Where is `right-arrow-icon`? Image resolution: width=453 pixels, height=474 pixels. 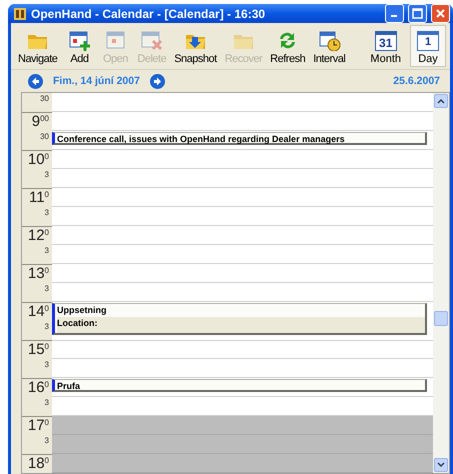
right-arrow-icon is located at coordinates (157, 81).